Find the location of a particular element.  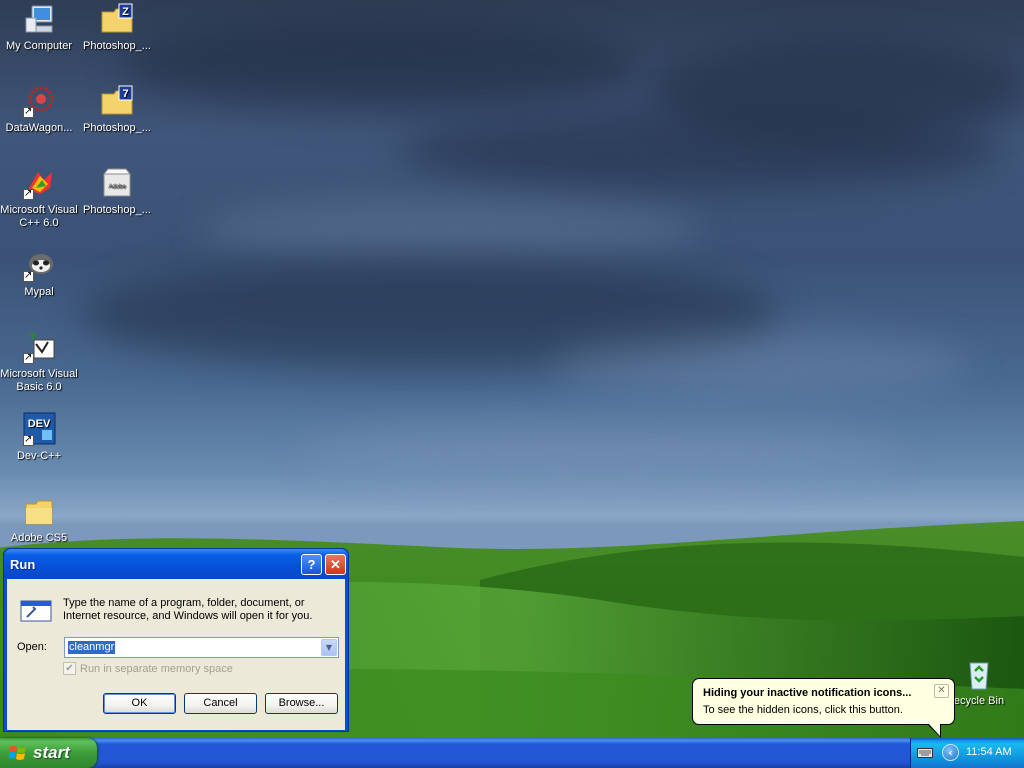

adobe-box-text: Adobe is located at coordinates (117, 187).